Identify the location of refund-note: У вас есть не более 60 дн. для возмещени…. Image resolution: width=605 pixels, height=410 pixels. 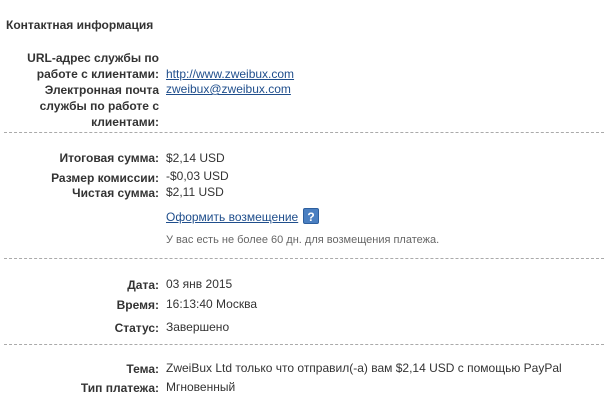
(303, 240).